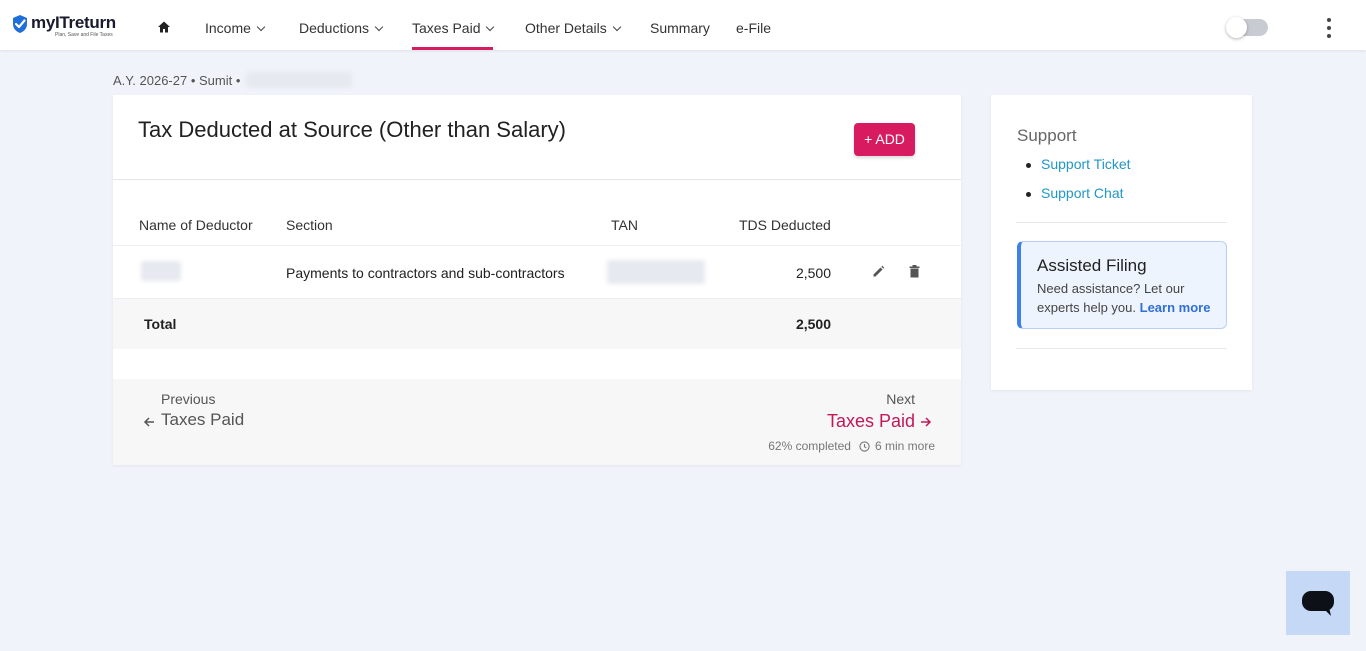  What do you see at coordinates (878, 271) in the screenshot?
I see `edit-icon` at bounding box center [878, 271].